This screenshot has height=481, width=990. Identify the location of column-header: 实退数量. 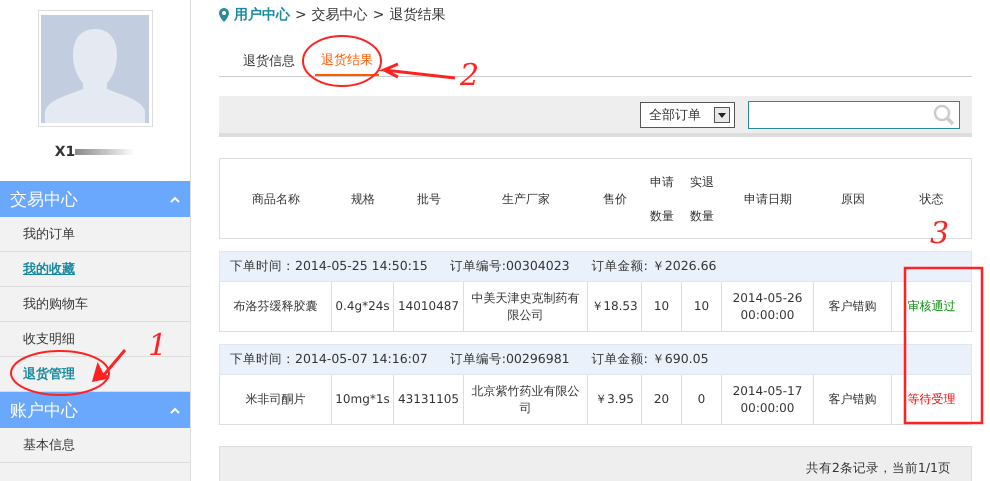
(702, 199).